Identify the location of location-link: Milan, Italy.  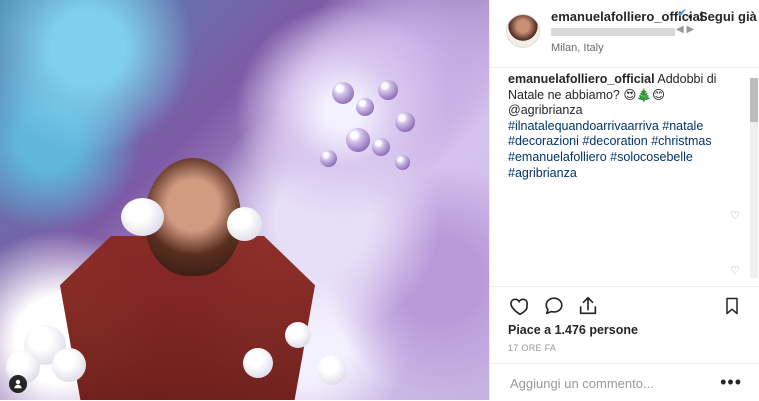
(577, 48).